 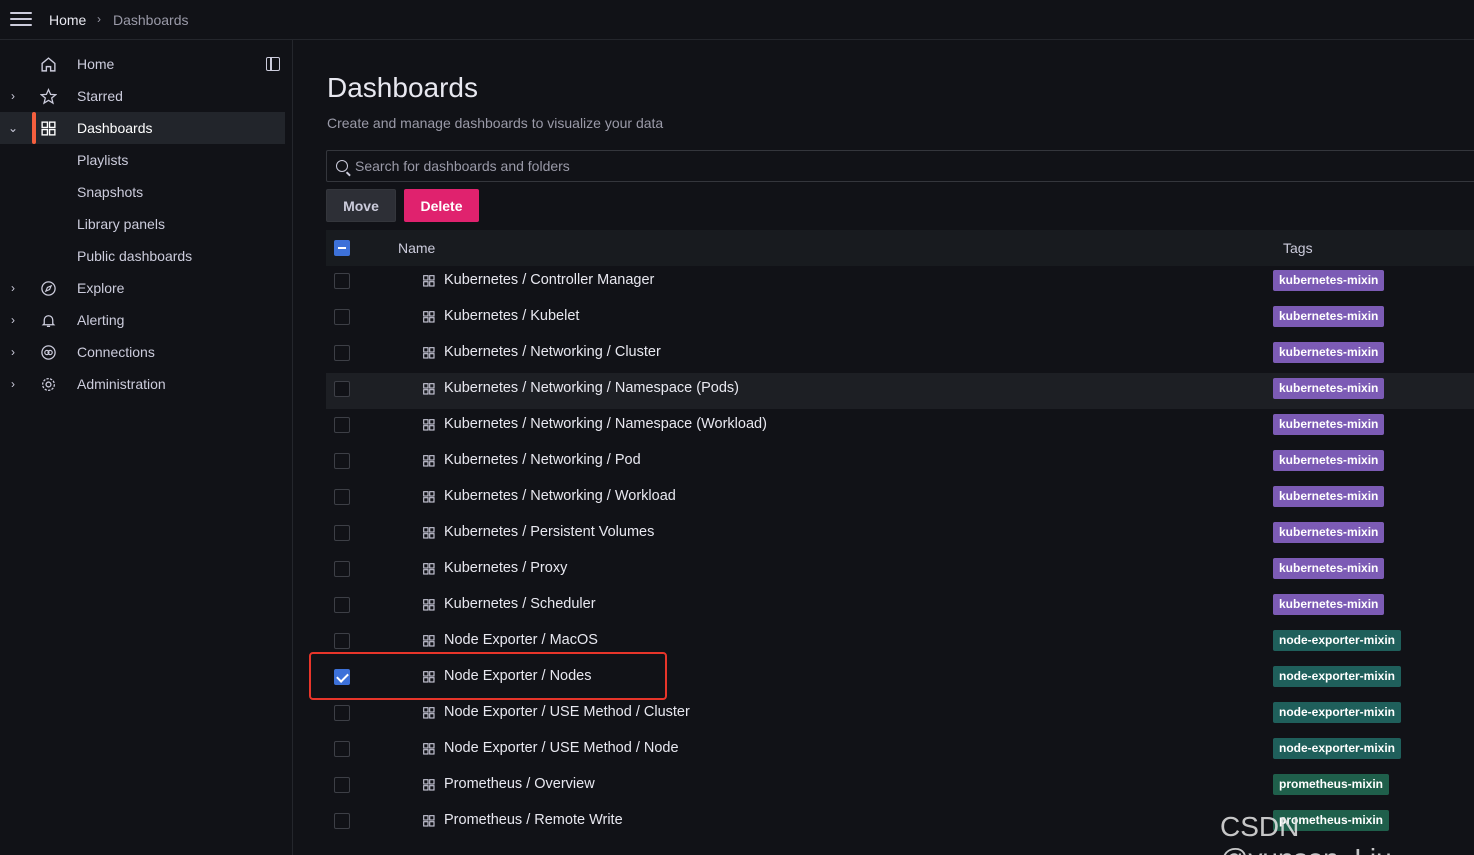 I want to click on sidebar-item-label: Snapshots, so click(x=110, y=192).